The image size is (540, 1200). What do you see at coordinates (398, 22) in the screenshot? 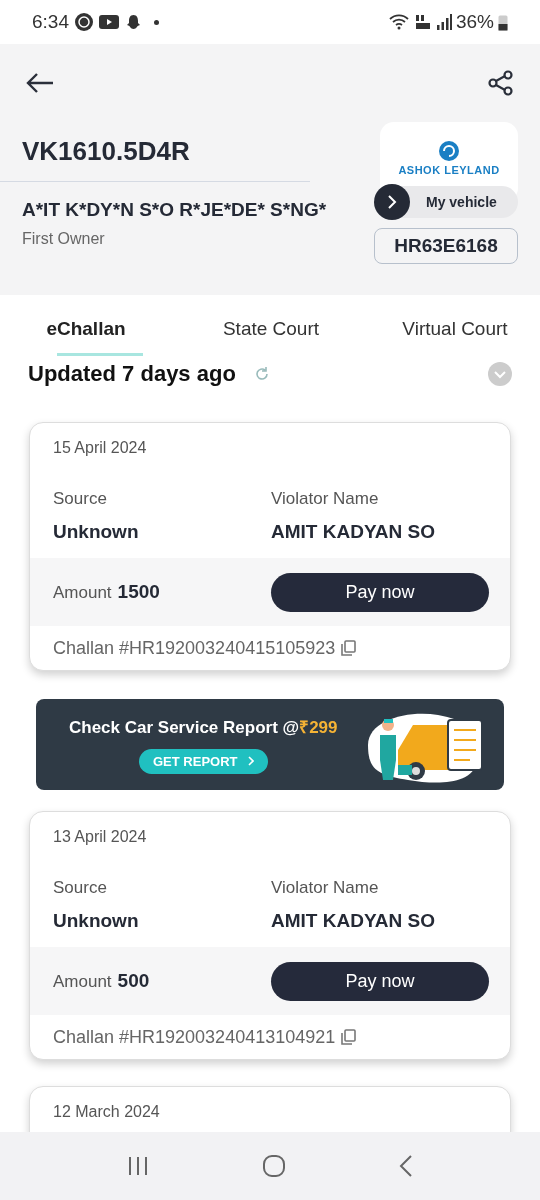
I see `wifi-icon` at bounding box center [398, 22].